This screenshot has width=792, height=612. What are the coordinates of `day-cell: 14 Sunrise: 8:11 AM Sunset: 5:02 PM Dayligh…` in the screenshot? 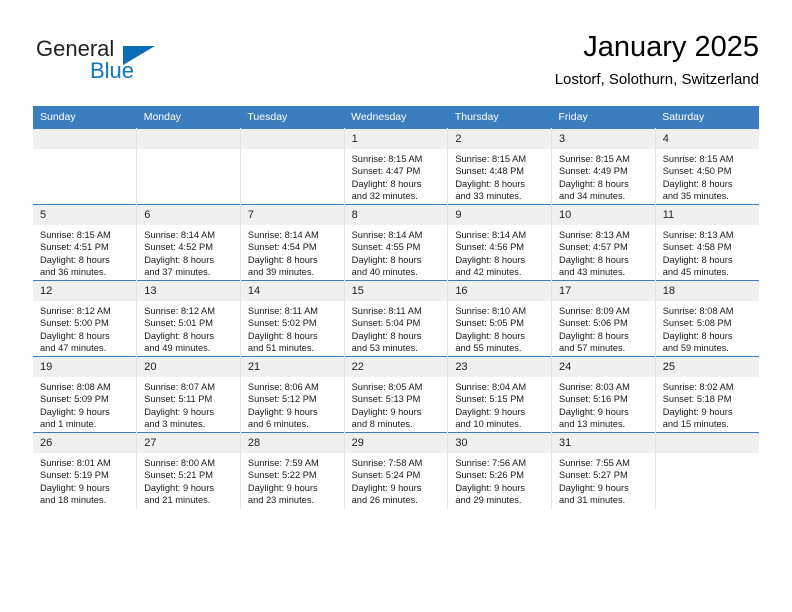 It's located at (292, 318).